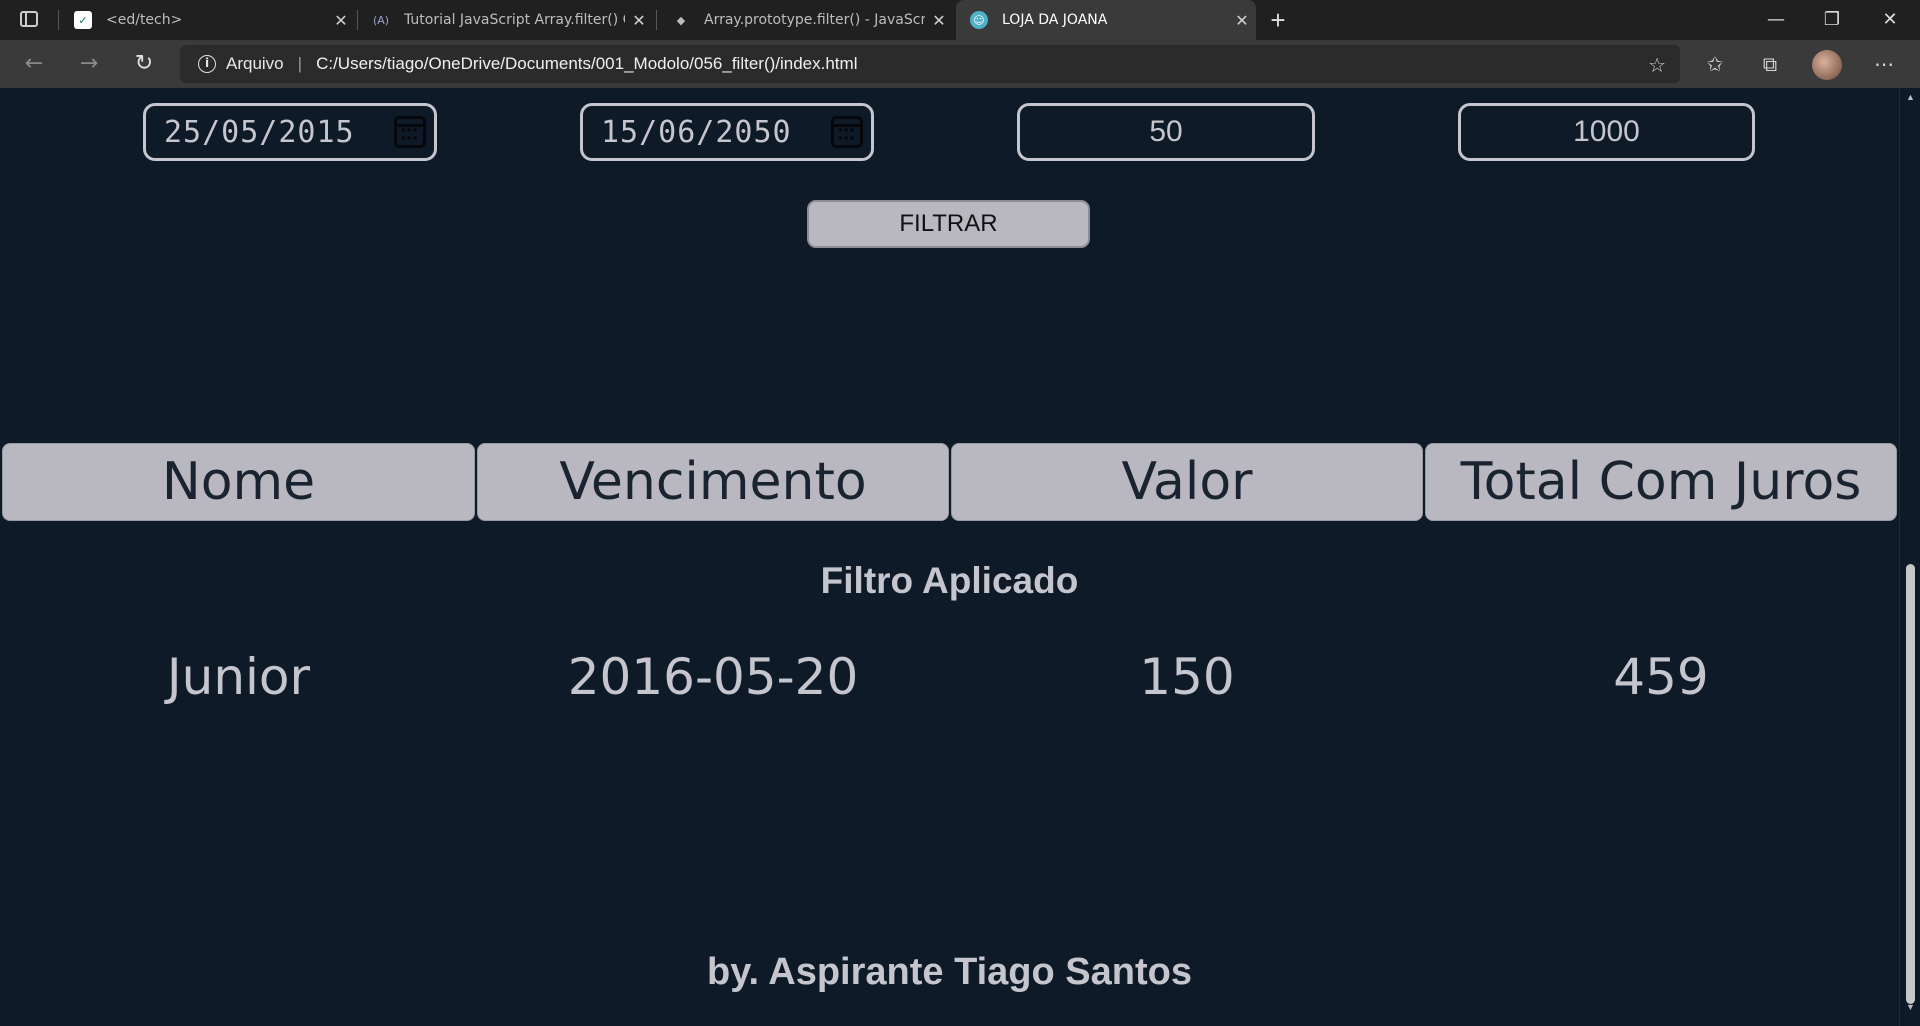  Describe the element at coordinates (144, 20) in the screenshot. I see `tab-title: <ed/tech>` at that location.